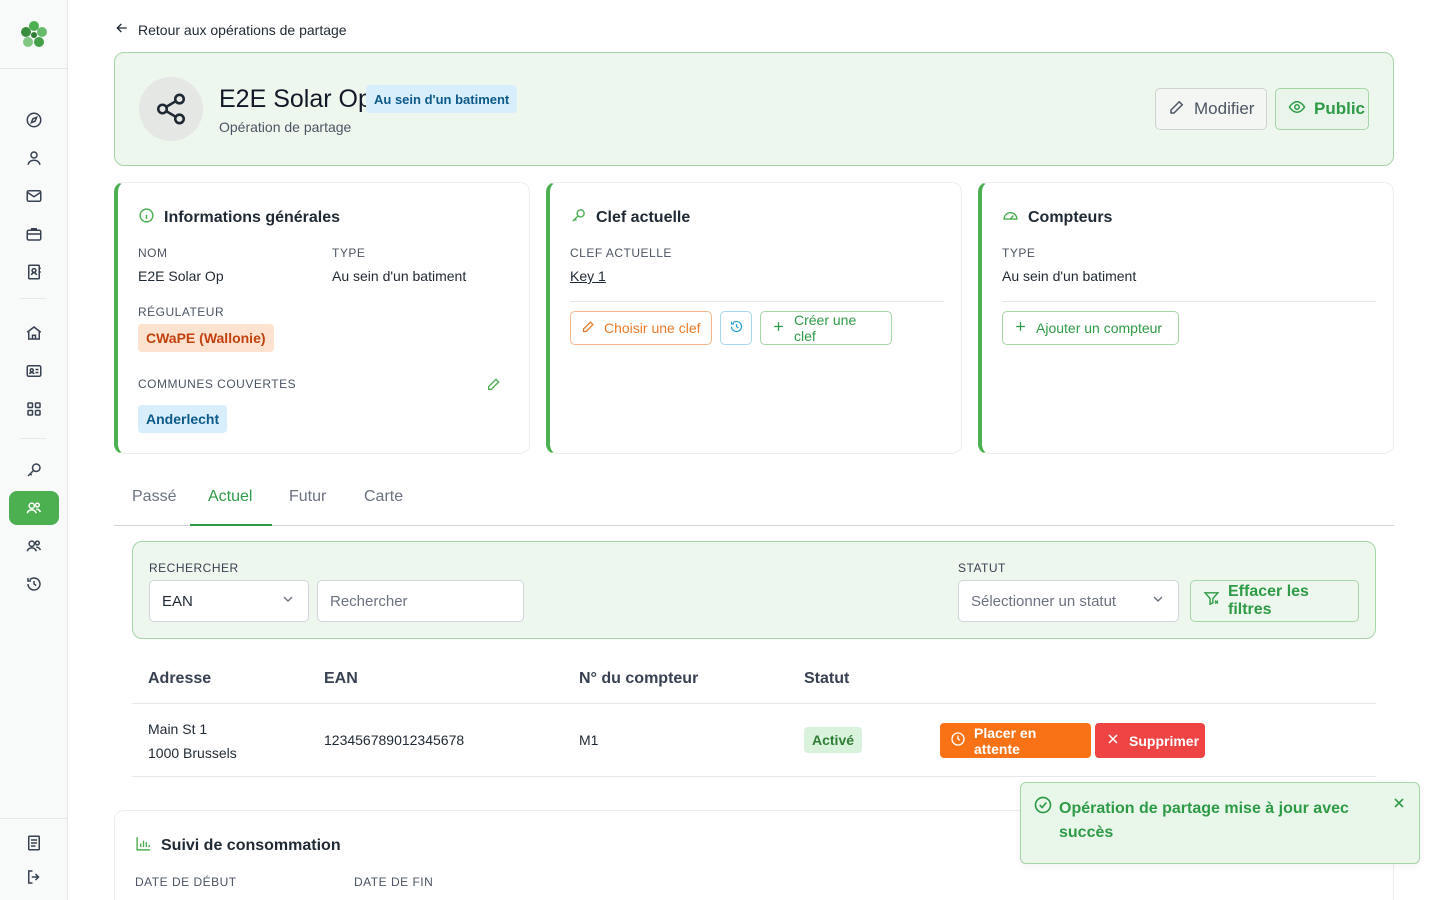  What do you see at coordinates (181, 312) in the screenshot?
I see `regulator-label: RÉGULATEUR` at bounding box center [181, 312].